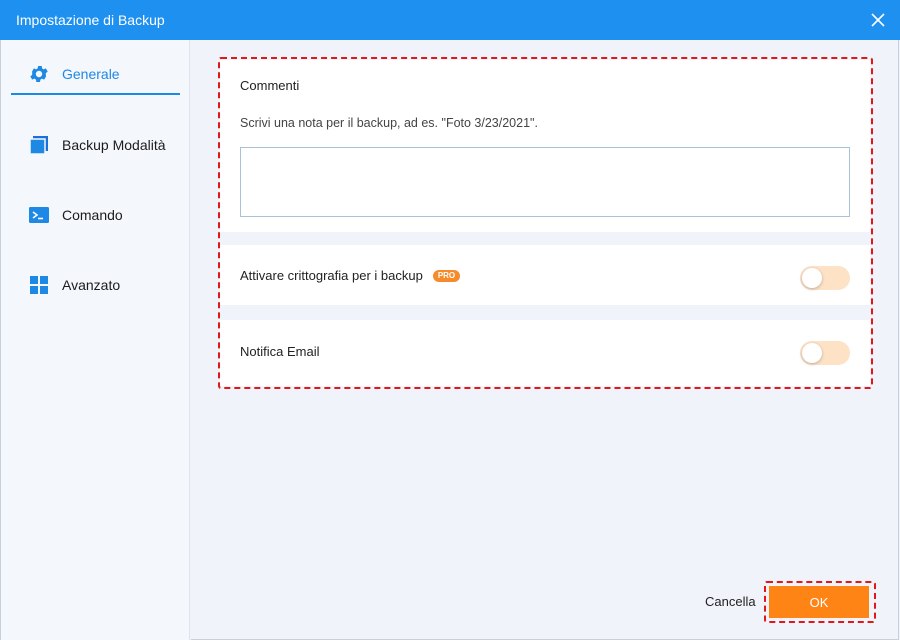  Describe the element at coordinates (730, 601) in the screenshot. I see `cancel-button: Cancella` at that location.